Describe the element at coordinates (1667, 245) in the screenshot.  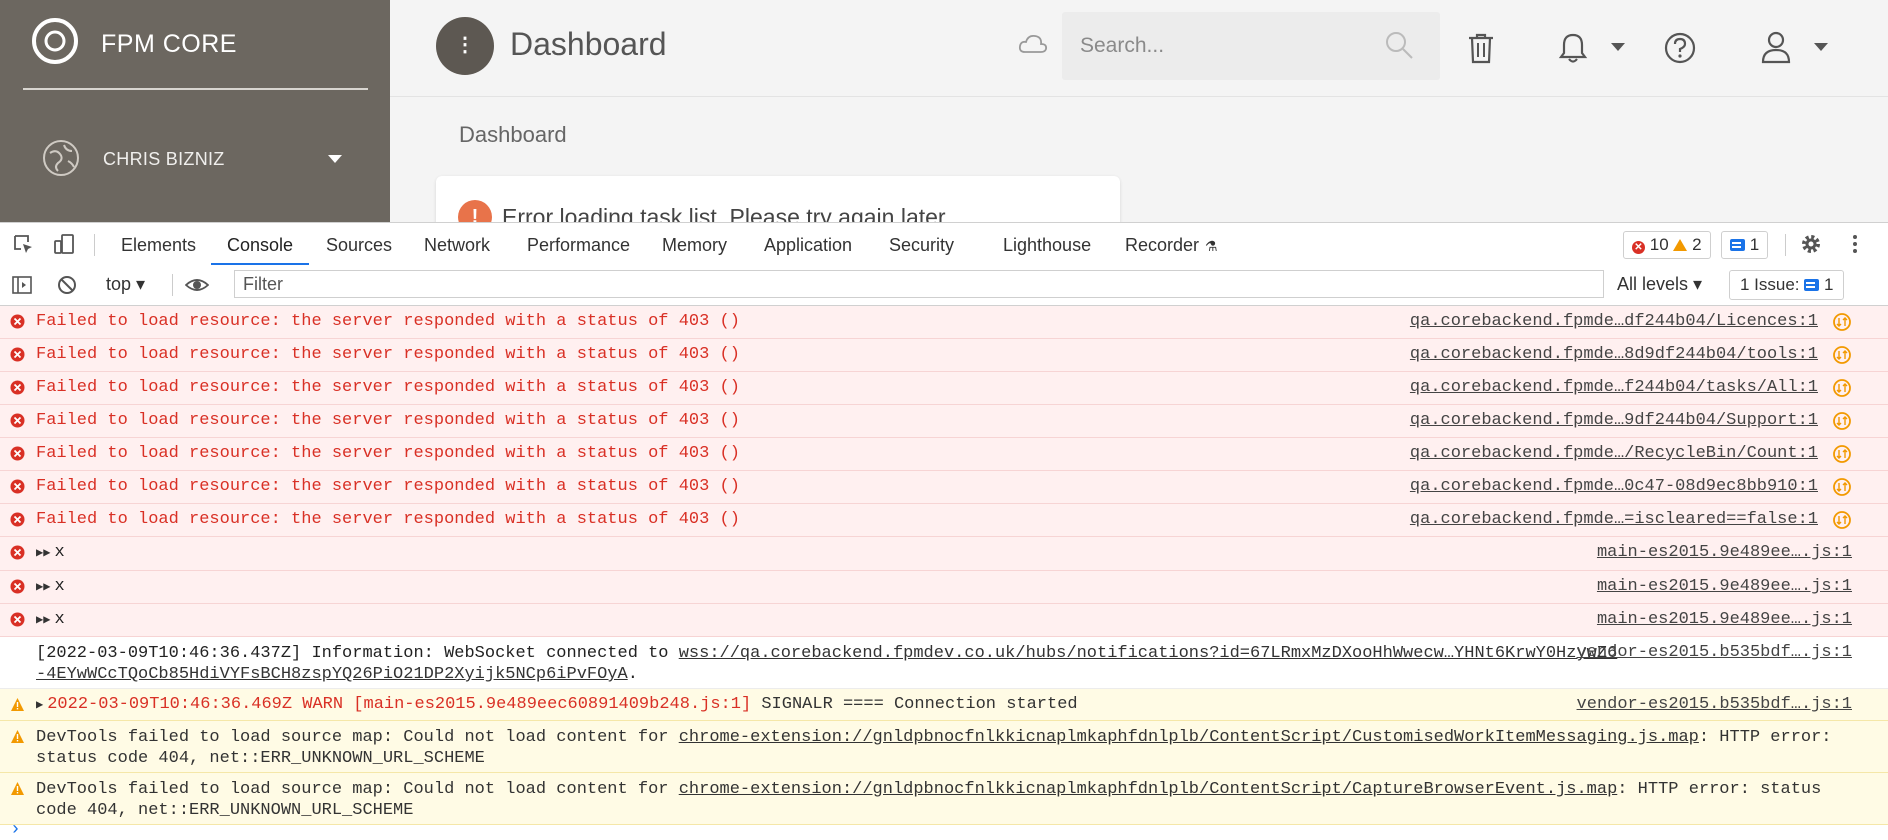
I see `error-warning-counter: ✕ 10 2` at that location.